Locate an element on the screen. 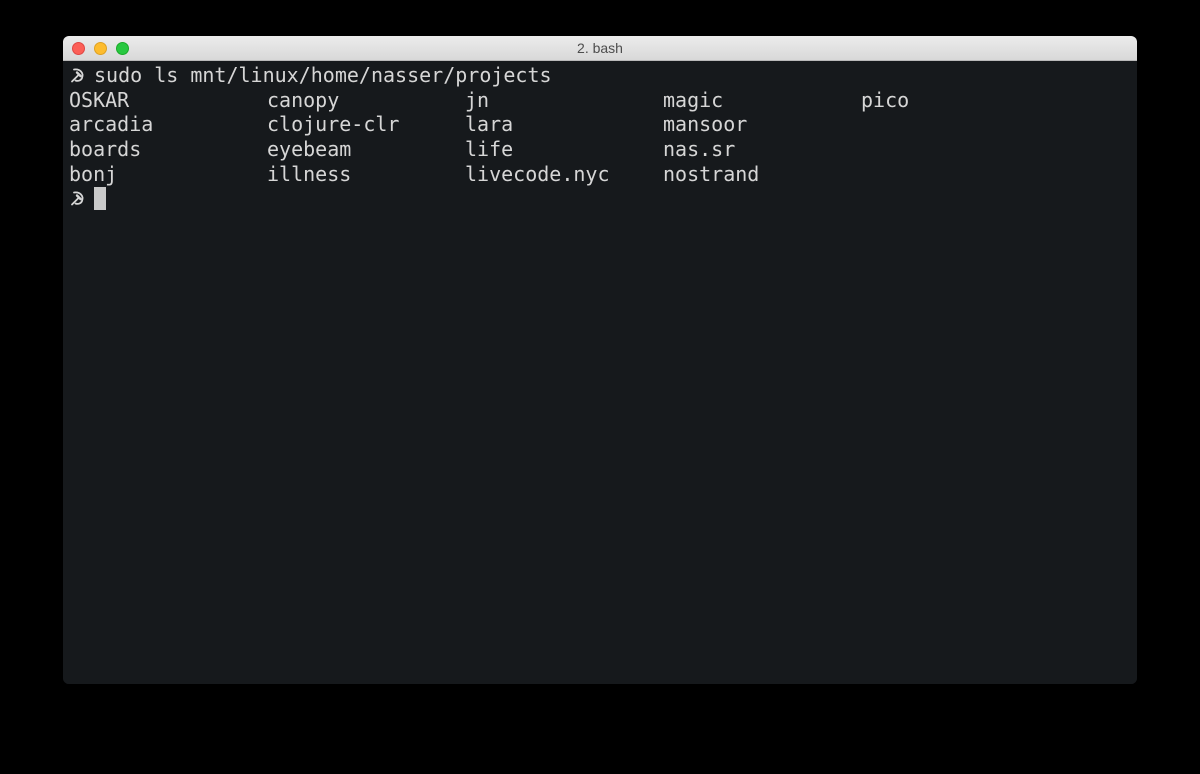 This screenshot has height=774, width=1200. window-title: 2. bash is located at coordinates (600, 48).